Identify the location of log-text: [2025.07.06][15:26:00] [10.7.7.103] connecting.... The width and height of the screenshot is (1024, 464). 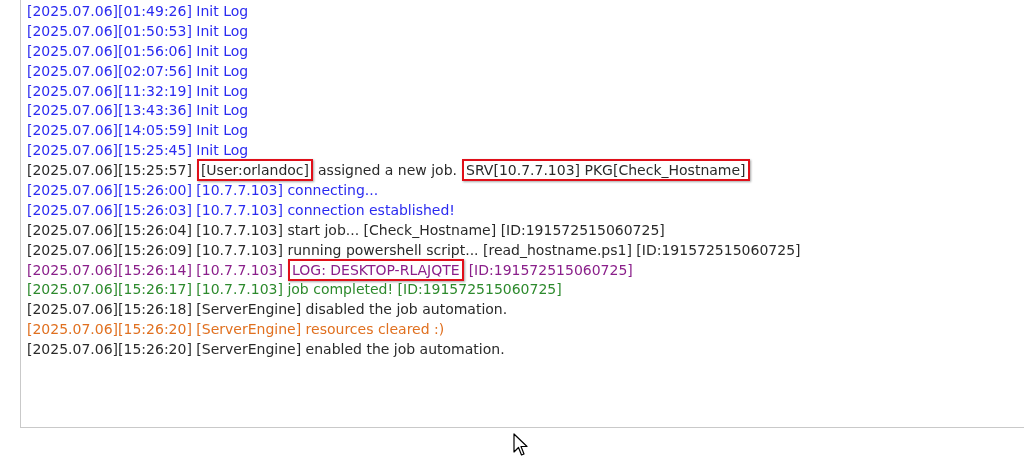
(203, 189).